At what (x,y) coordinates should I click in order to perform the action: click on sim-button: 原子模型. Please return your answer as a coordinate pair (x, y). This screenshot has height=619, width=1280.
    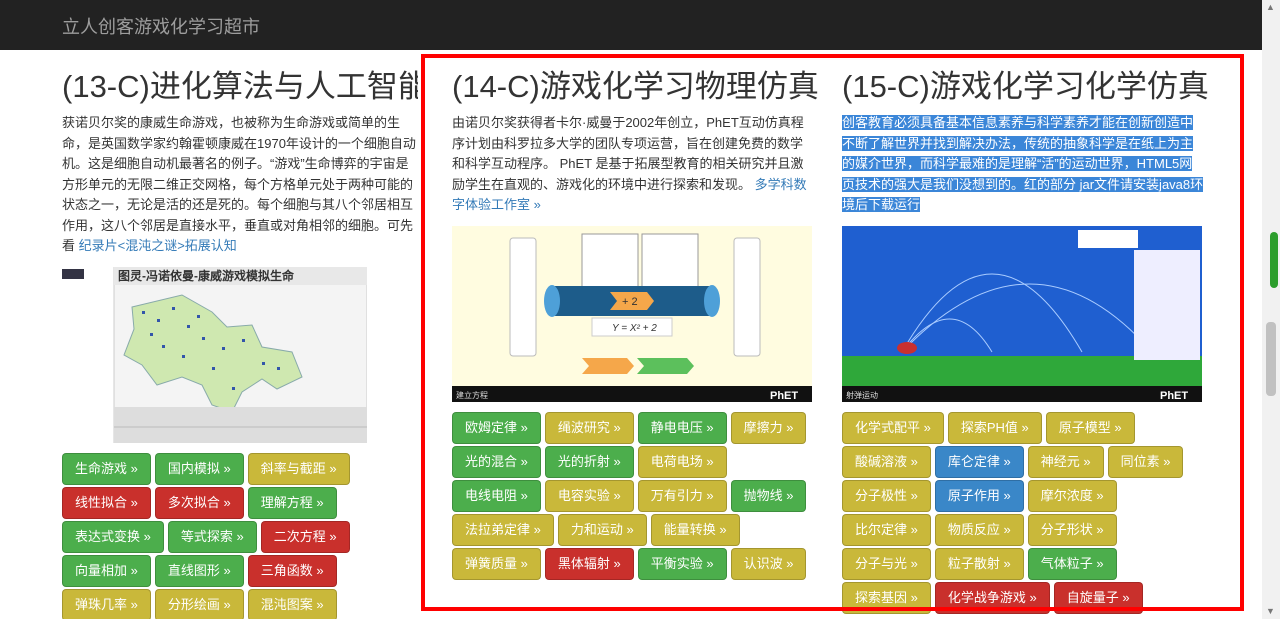
    Looking at the image, I should click on (1090, 427).